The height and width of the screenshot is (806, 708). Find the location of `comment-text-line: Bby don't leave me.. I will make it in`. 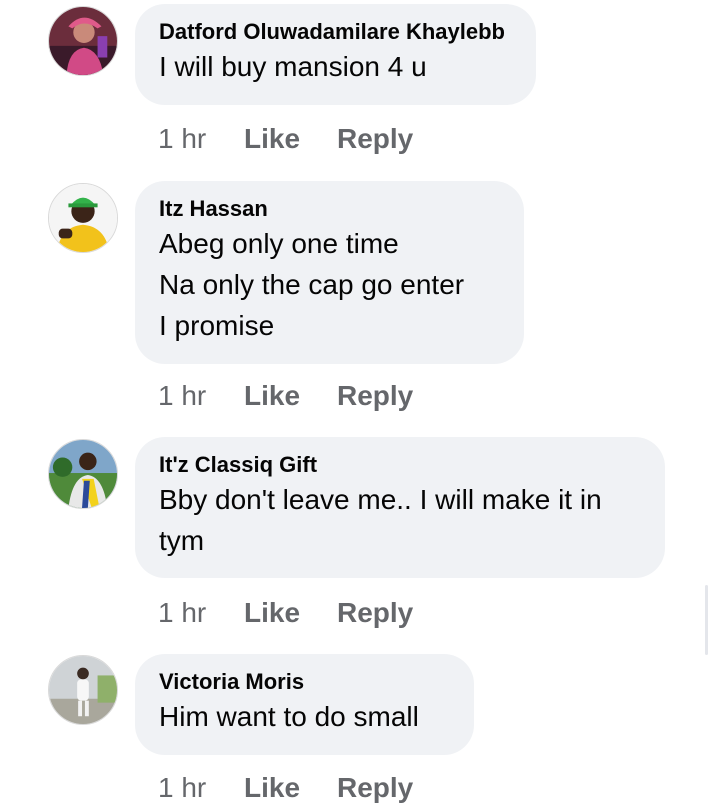

comment-text-line: Bby don't leave me.. I will make it in is located at coordinates (380, 499).